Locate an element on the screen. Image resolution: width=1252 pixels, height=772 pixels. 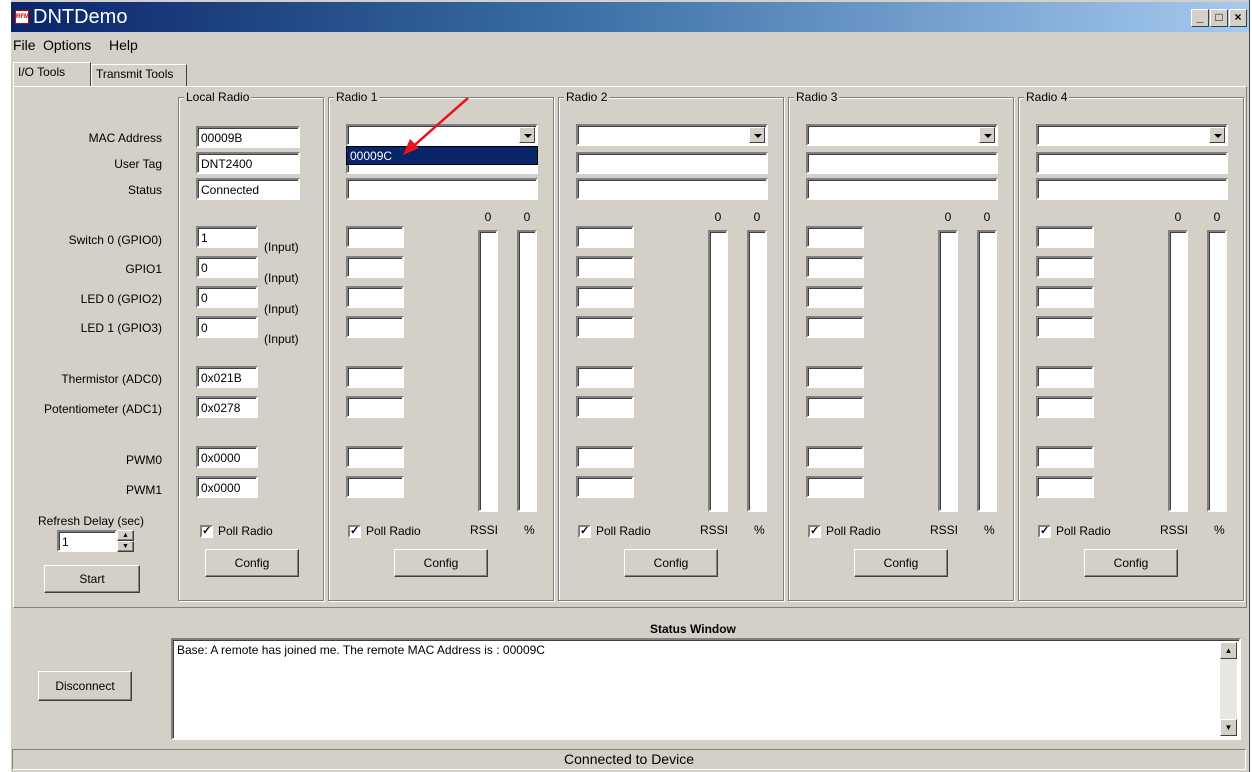
radio4-user-tag-field is located at coordinates (1132, 163).